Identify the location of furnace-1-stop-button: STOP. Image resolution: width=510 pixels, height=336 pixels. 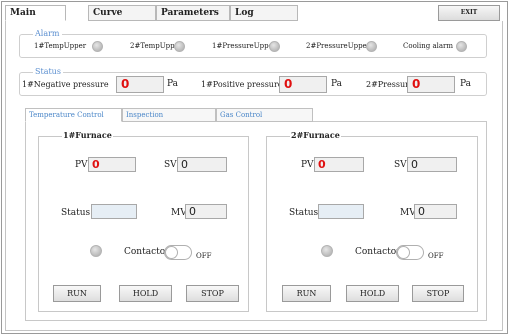
(212, 293).